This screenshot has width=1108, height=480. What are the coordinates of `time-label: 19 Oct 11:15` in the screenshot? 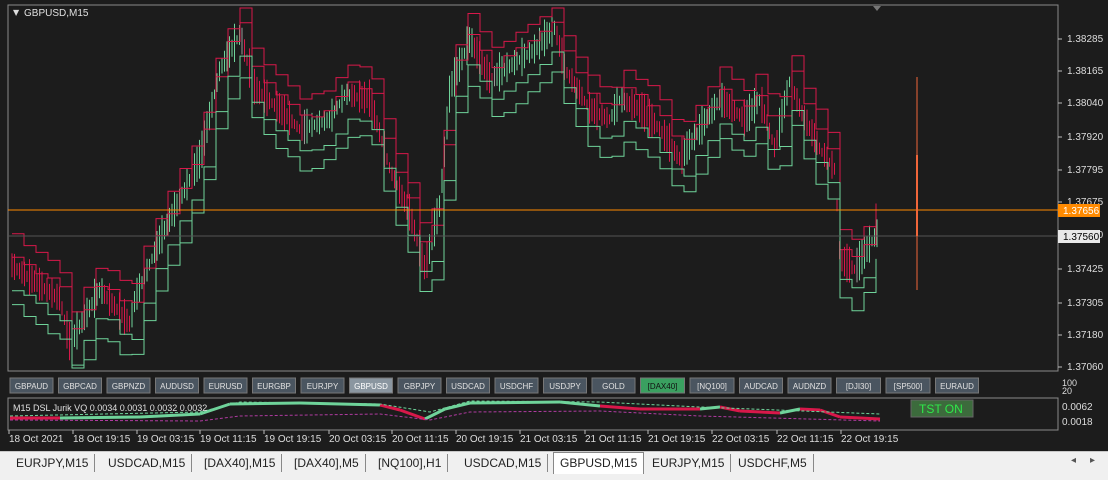 It's located at (228, 439).